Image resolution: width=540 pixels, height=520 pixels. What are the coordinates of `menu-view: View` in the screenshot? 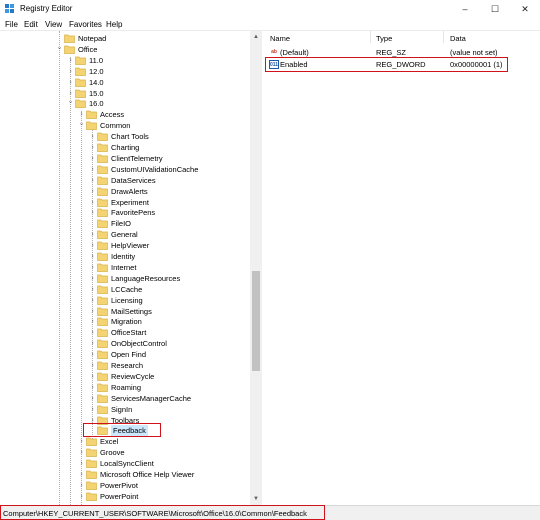 It's located at (53, 24).